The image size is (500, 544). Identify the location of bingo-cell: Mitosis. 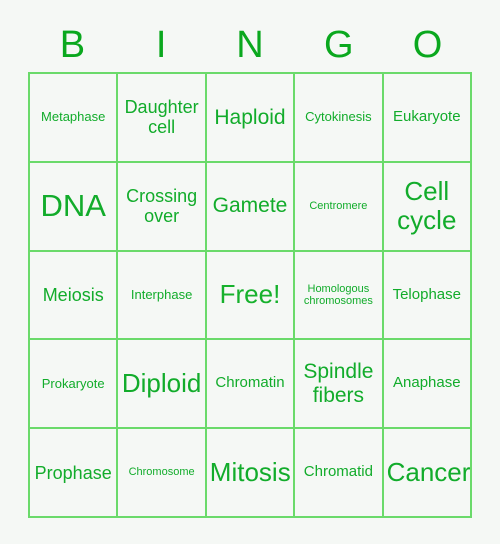
(251, 473).